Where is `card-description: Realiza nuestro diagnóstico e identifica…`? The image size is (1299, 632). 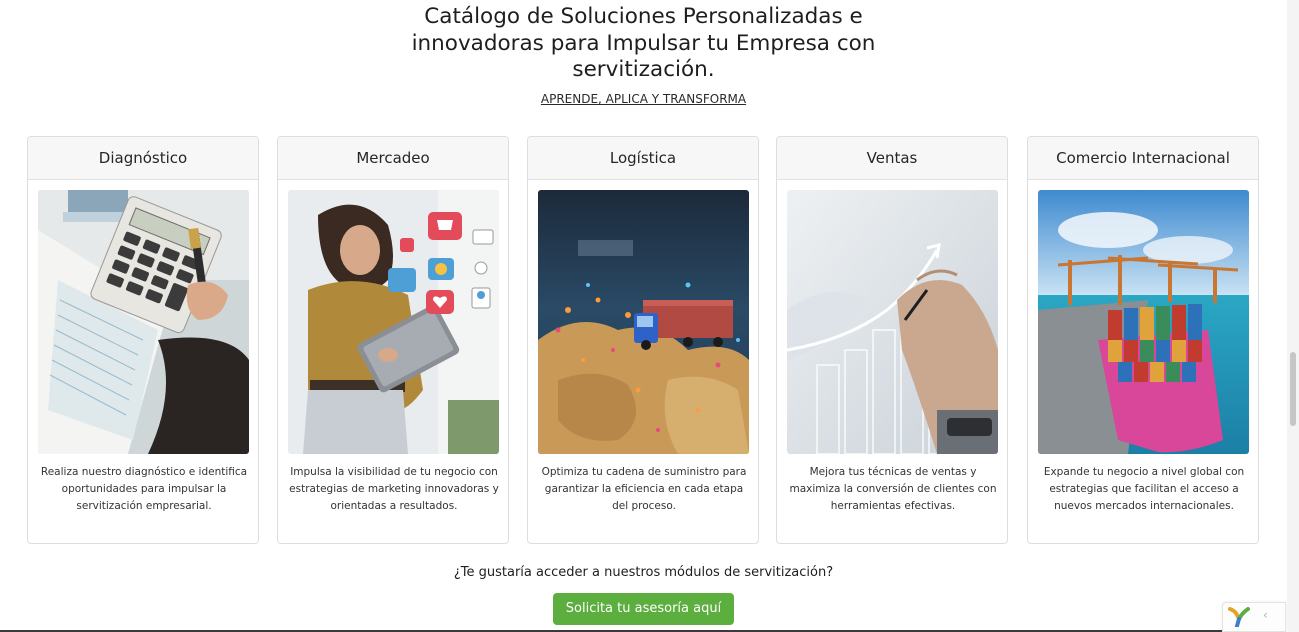 card-description: Realiza nuestro diagnóstico e identifica… is located at coordinates (144, 489).